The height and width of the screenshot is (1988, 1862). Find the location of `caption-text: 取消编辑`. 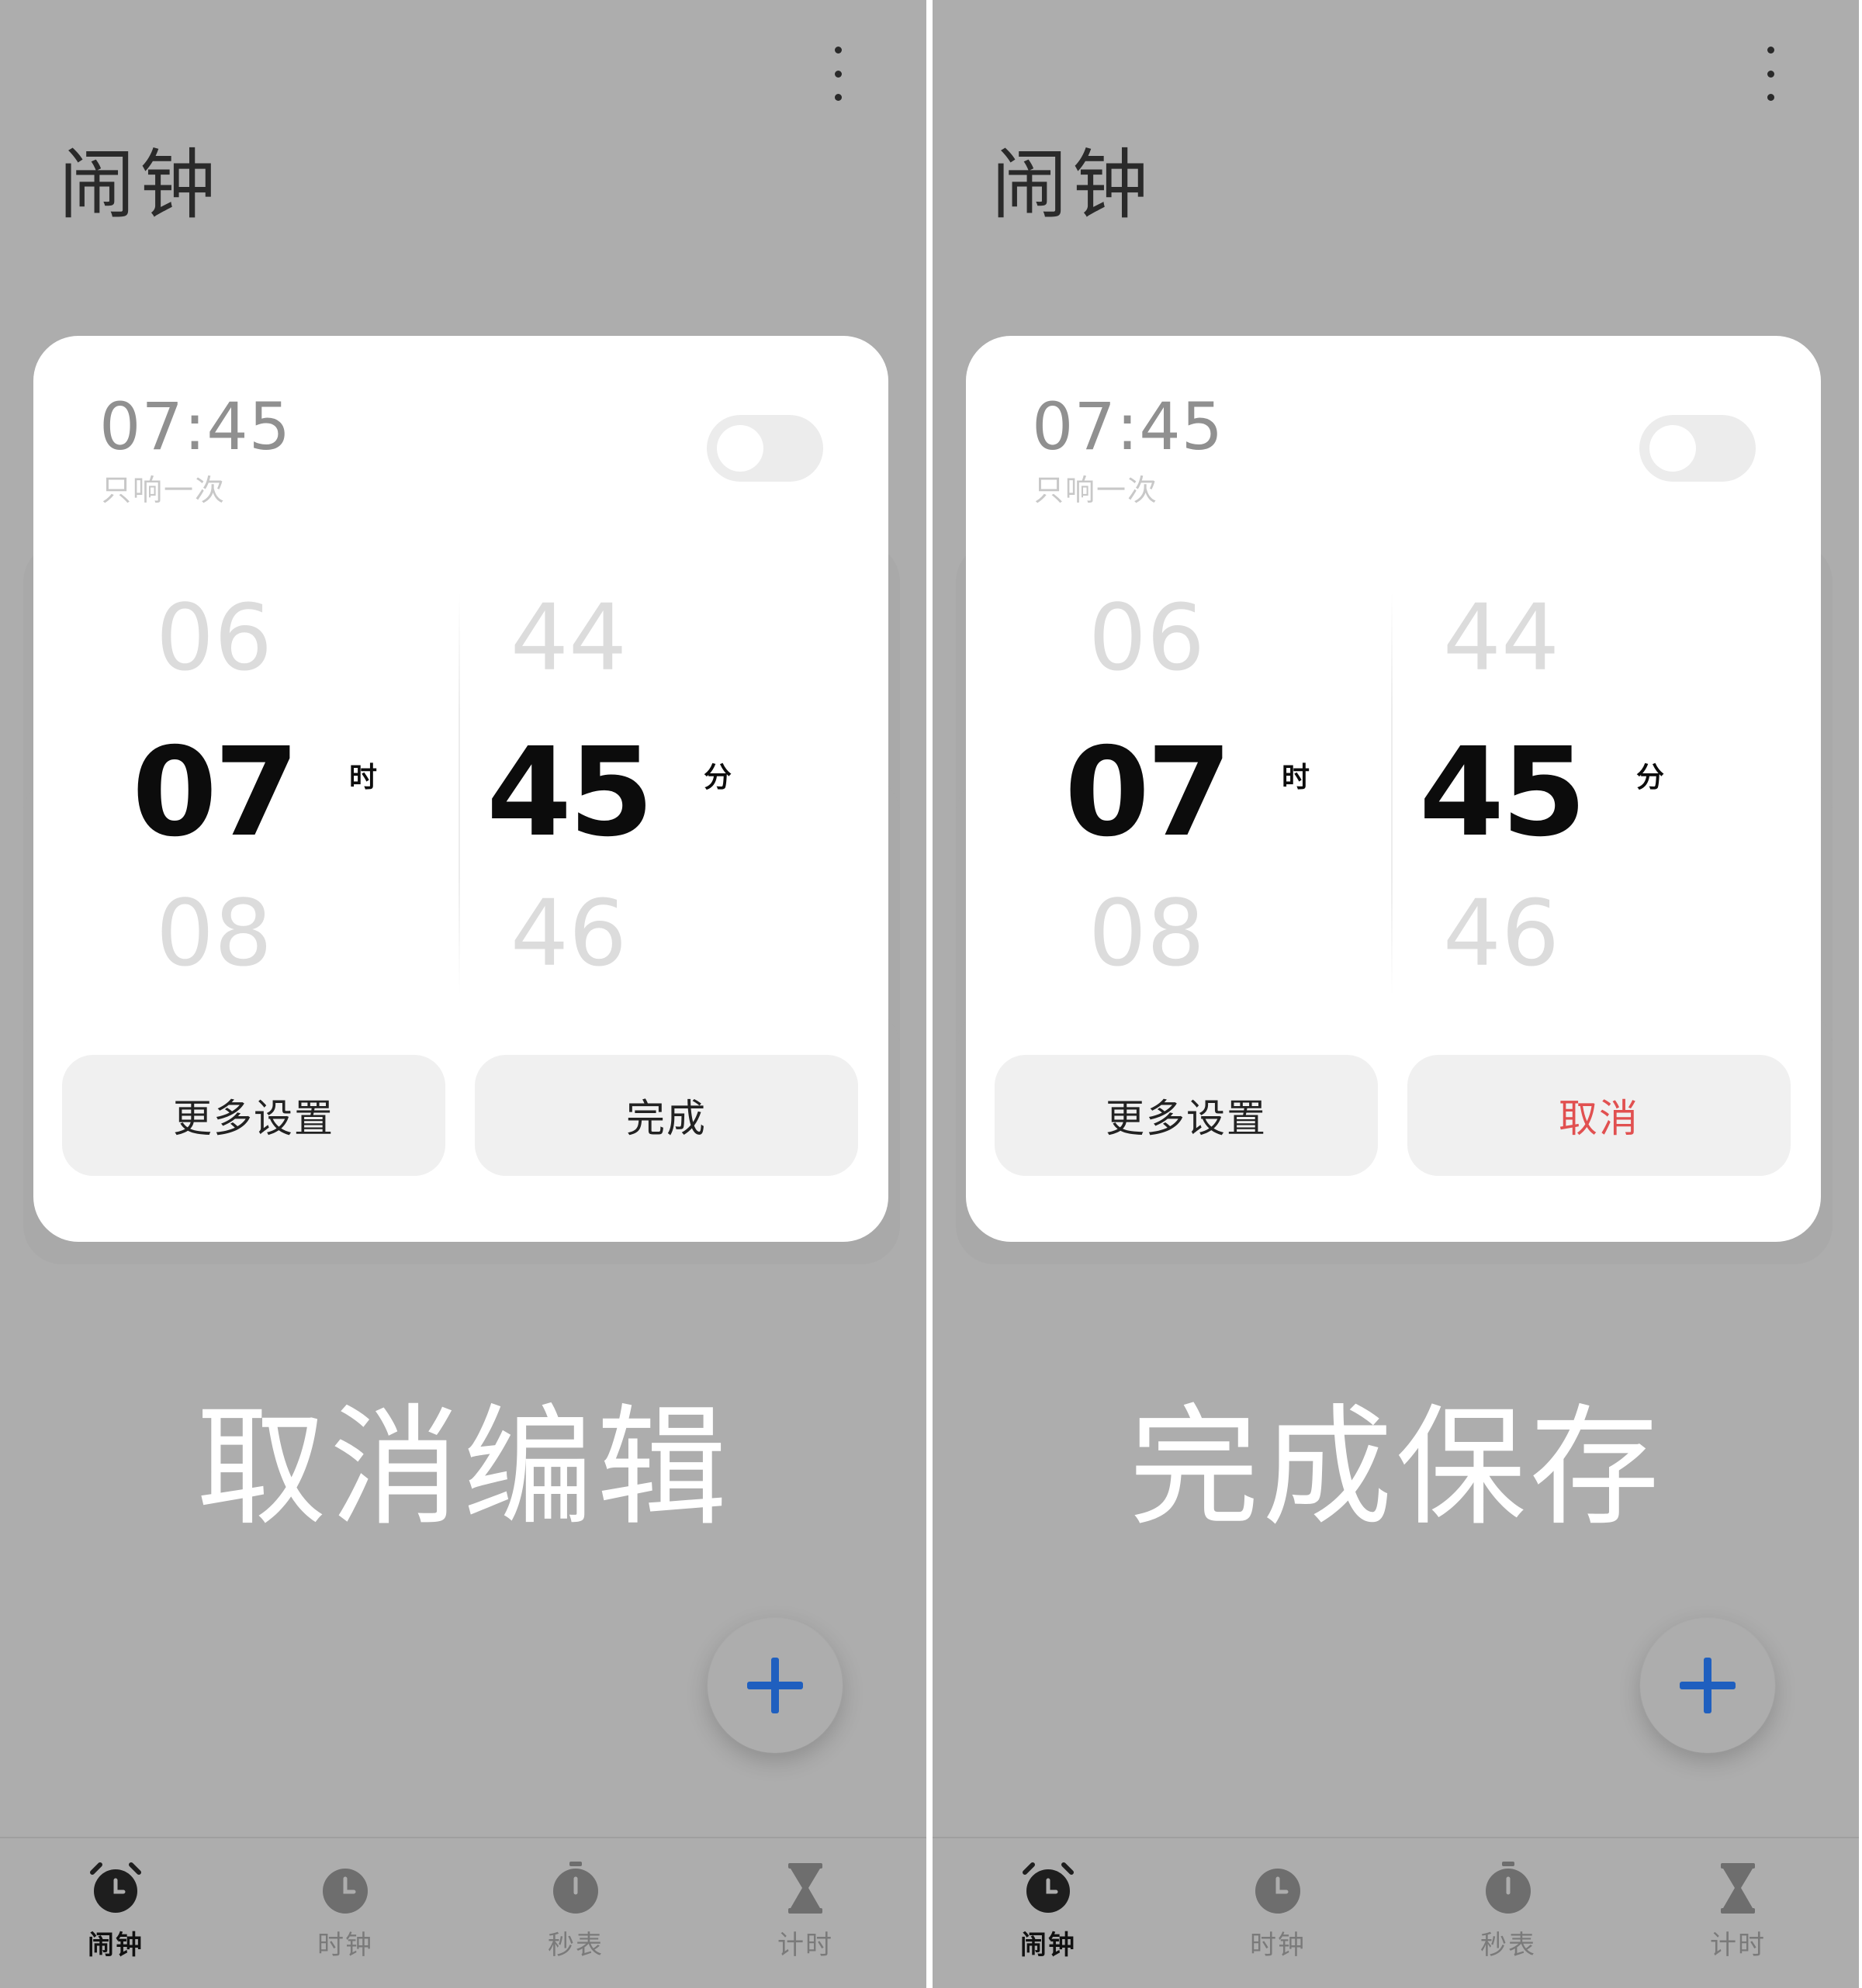

caption-text: 取消编辑 is located at coordinates (463, 1468).